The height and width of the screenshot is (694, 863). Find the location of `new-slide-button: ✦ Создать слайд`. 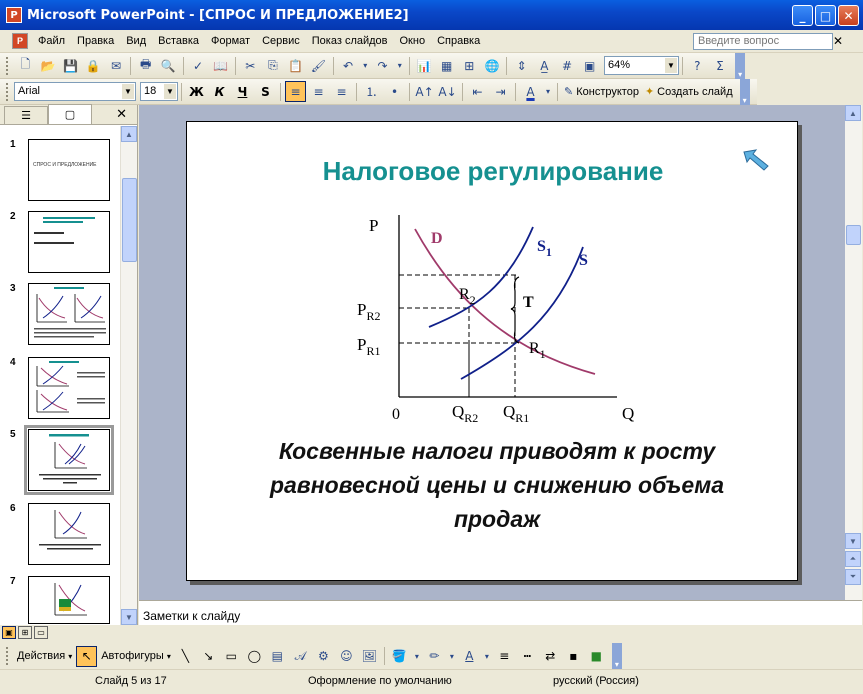

new-slide-button: ✦ Создать слайд is located at coordinates (689, 91).